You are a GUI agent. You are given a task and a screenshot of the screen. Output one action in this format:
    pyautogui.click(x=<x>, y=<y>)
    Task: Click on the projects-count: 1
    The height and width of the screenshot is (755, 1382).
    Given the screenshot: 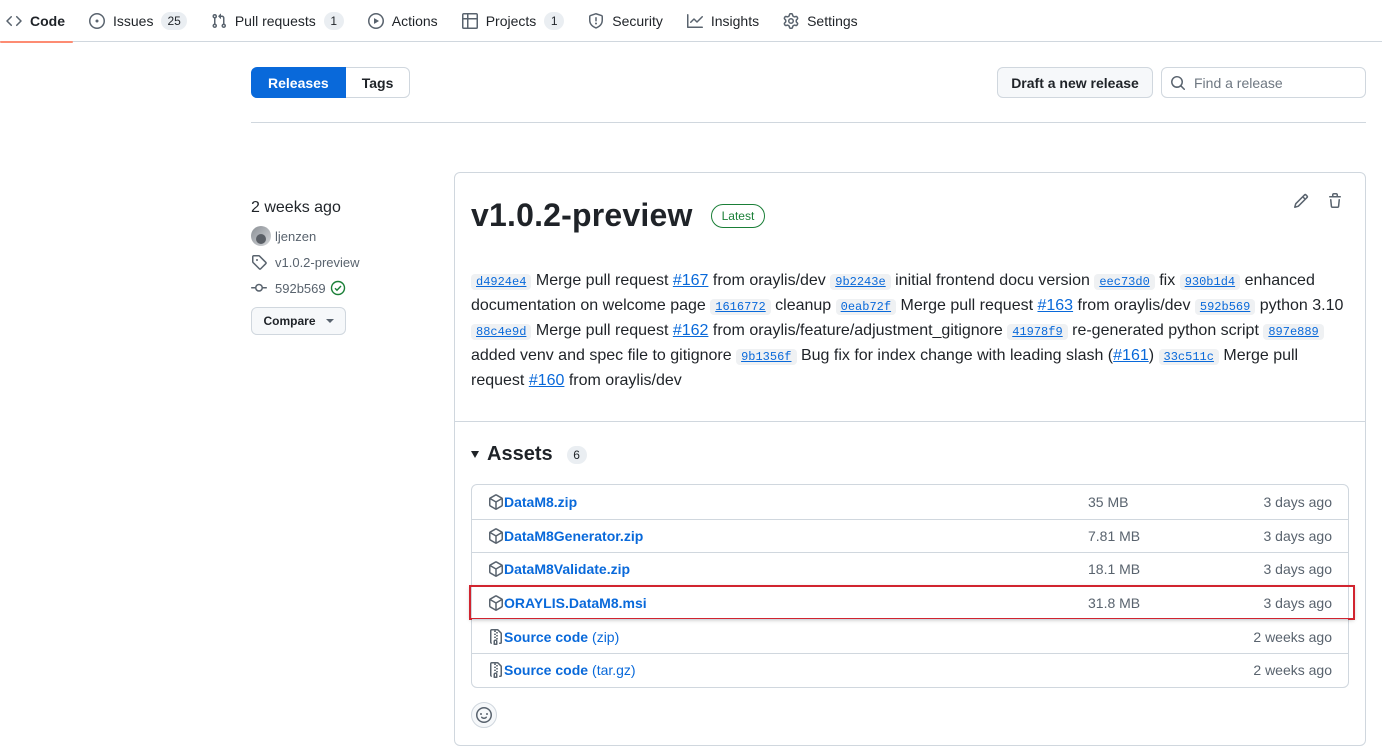 What is the action you would take?
    pyautogui.click(x=554, y=20)
    